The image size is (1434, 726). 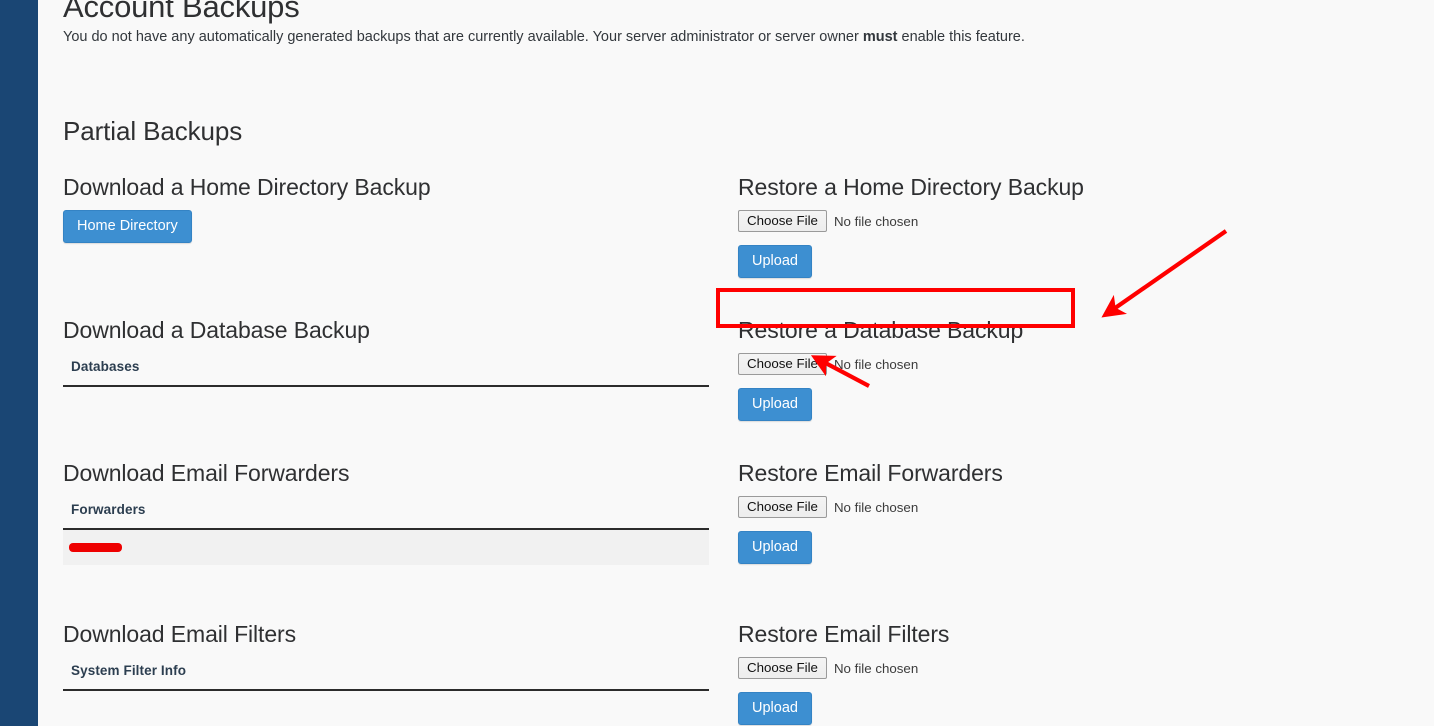 What do you see at coordinates (216, 330) in the screenshot?
I see `download-database-title: Download a Database Backup` at bounding box center [216, 330].